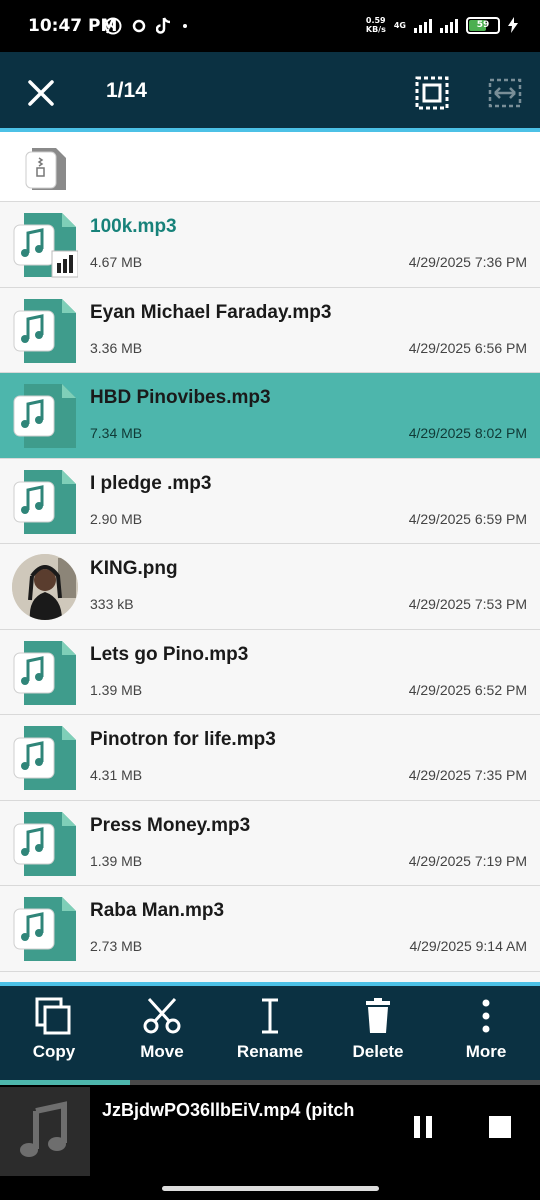  Describe the element at coordinates (116, 347) in the screenshot. I see `file-size: 3.36 MB` at that location.